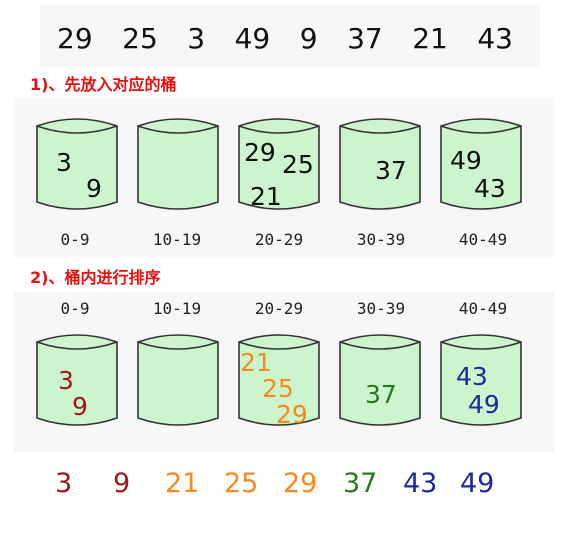  I want to click on result-number: 49, so click(477, 483).